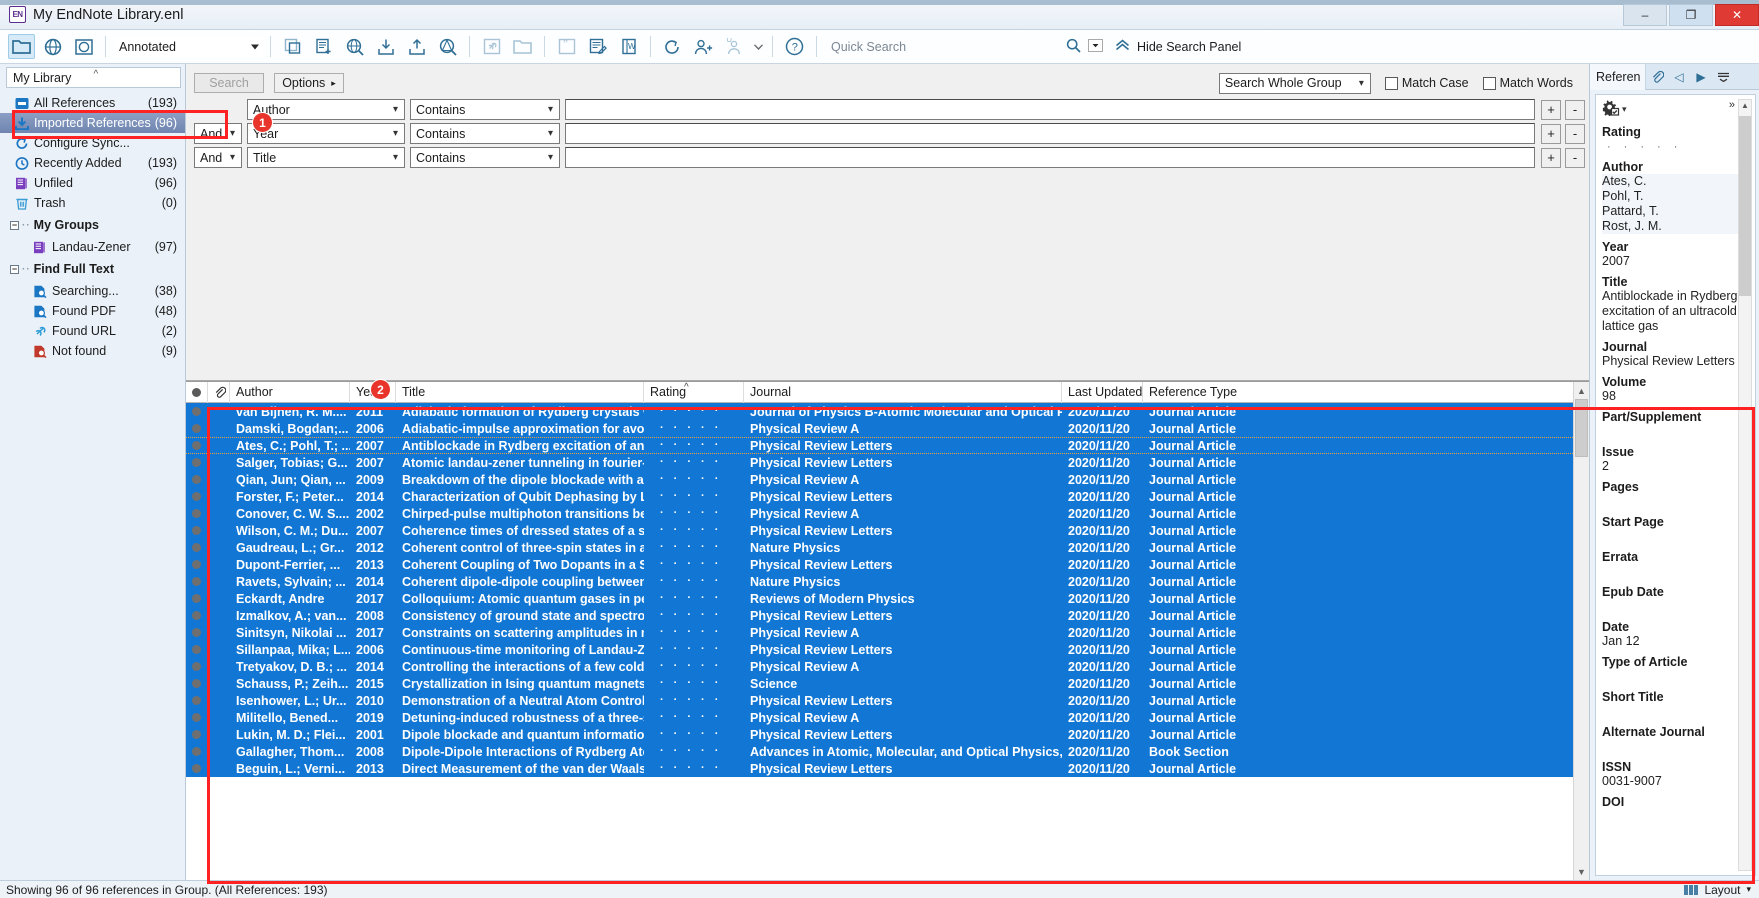 The width and height of the screenshot is (1759, 898). Describe the element at coordinates (1489, 83) in the screenshot. I see `checkbox-box` at that location.